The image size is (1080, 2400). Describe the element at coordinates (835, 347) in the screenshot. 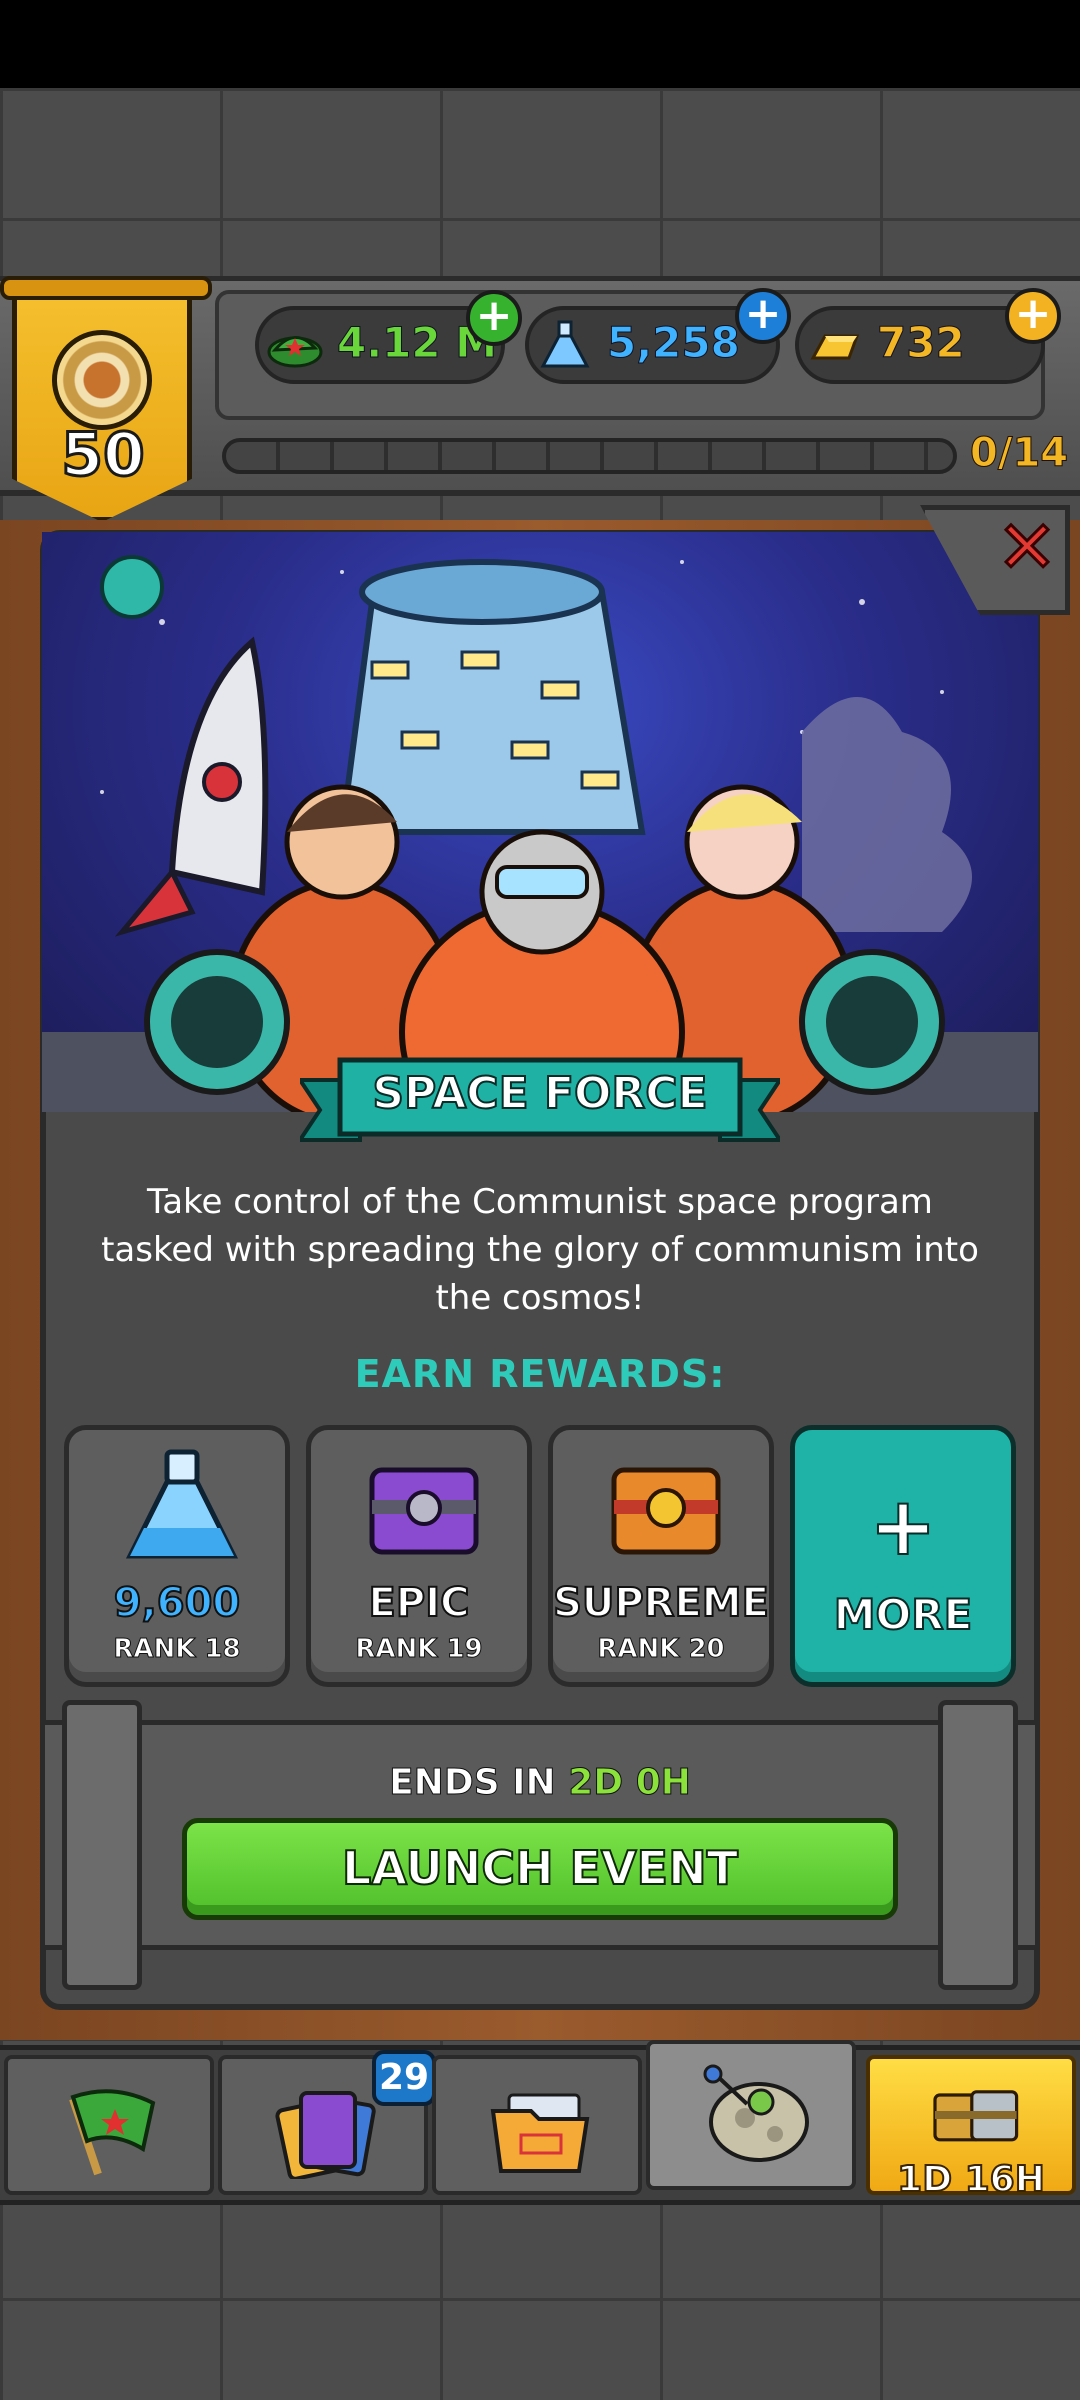

I see `gold-bar-icon` at that location.